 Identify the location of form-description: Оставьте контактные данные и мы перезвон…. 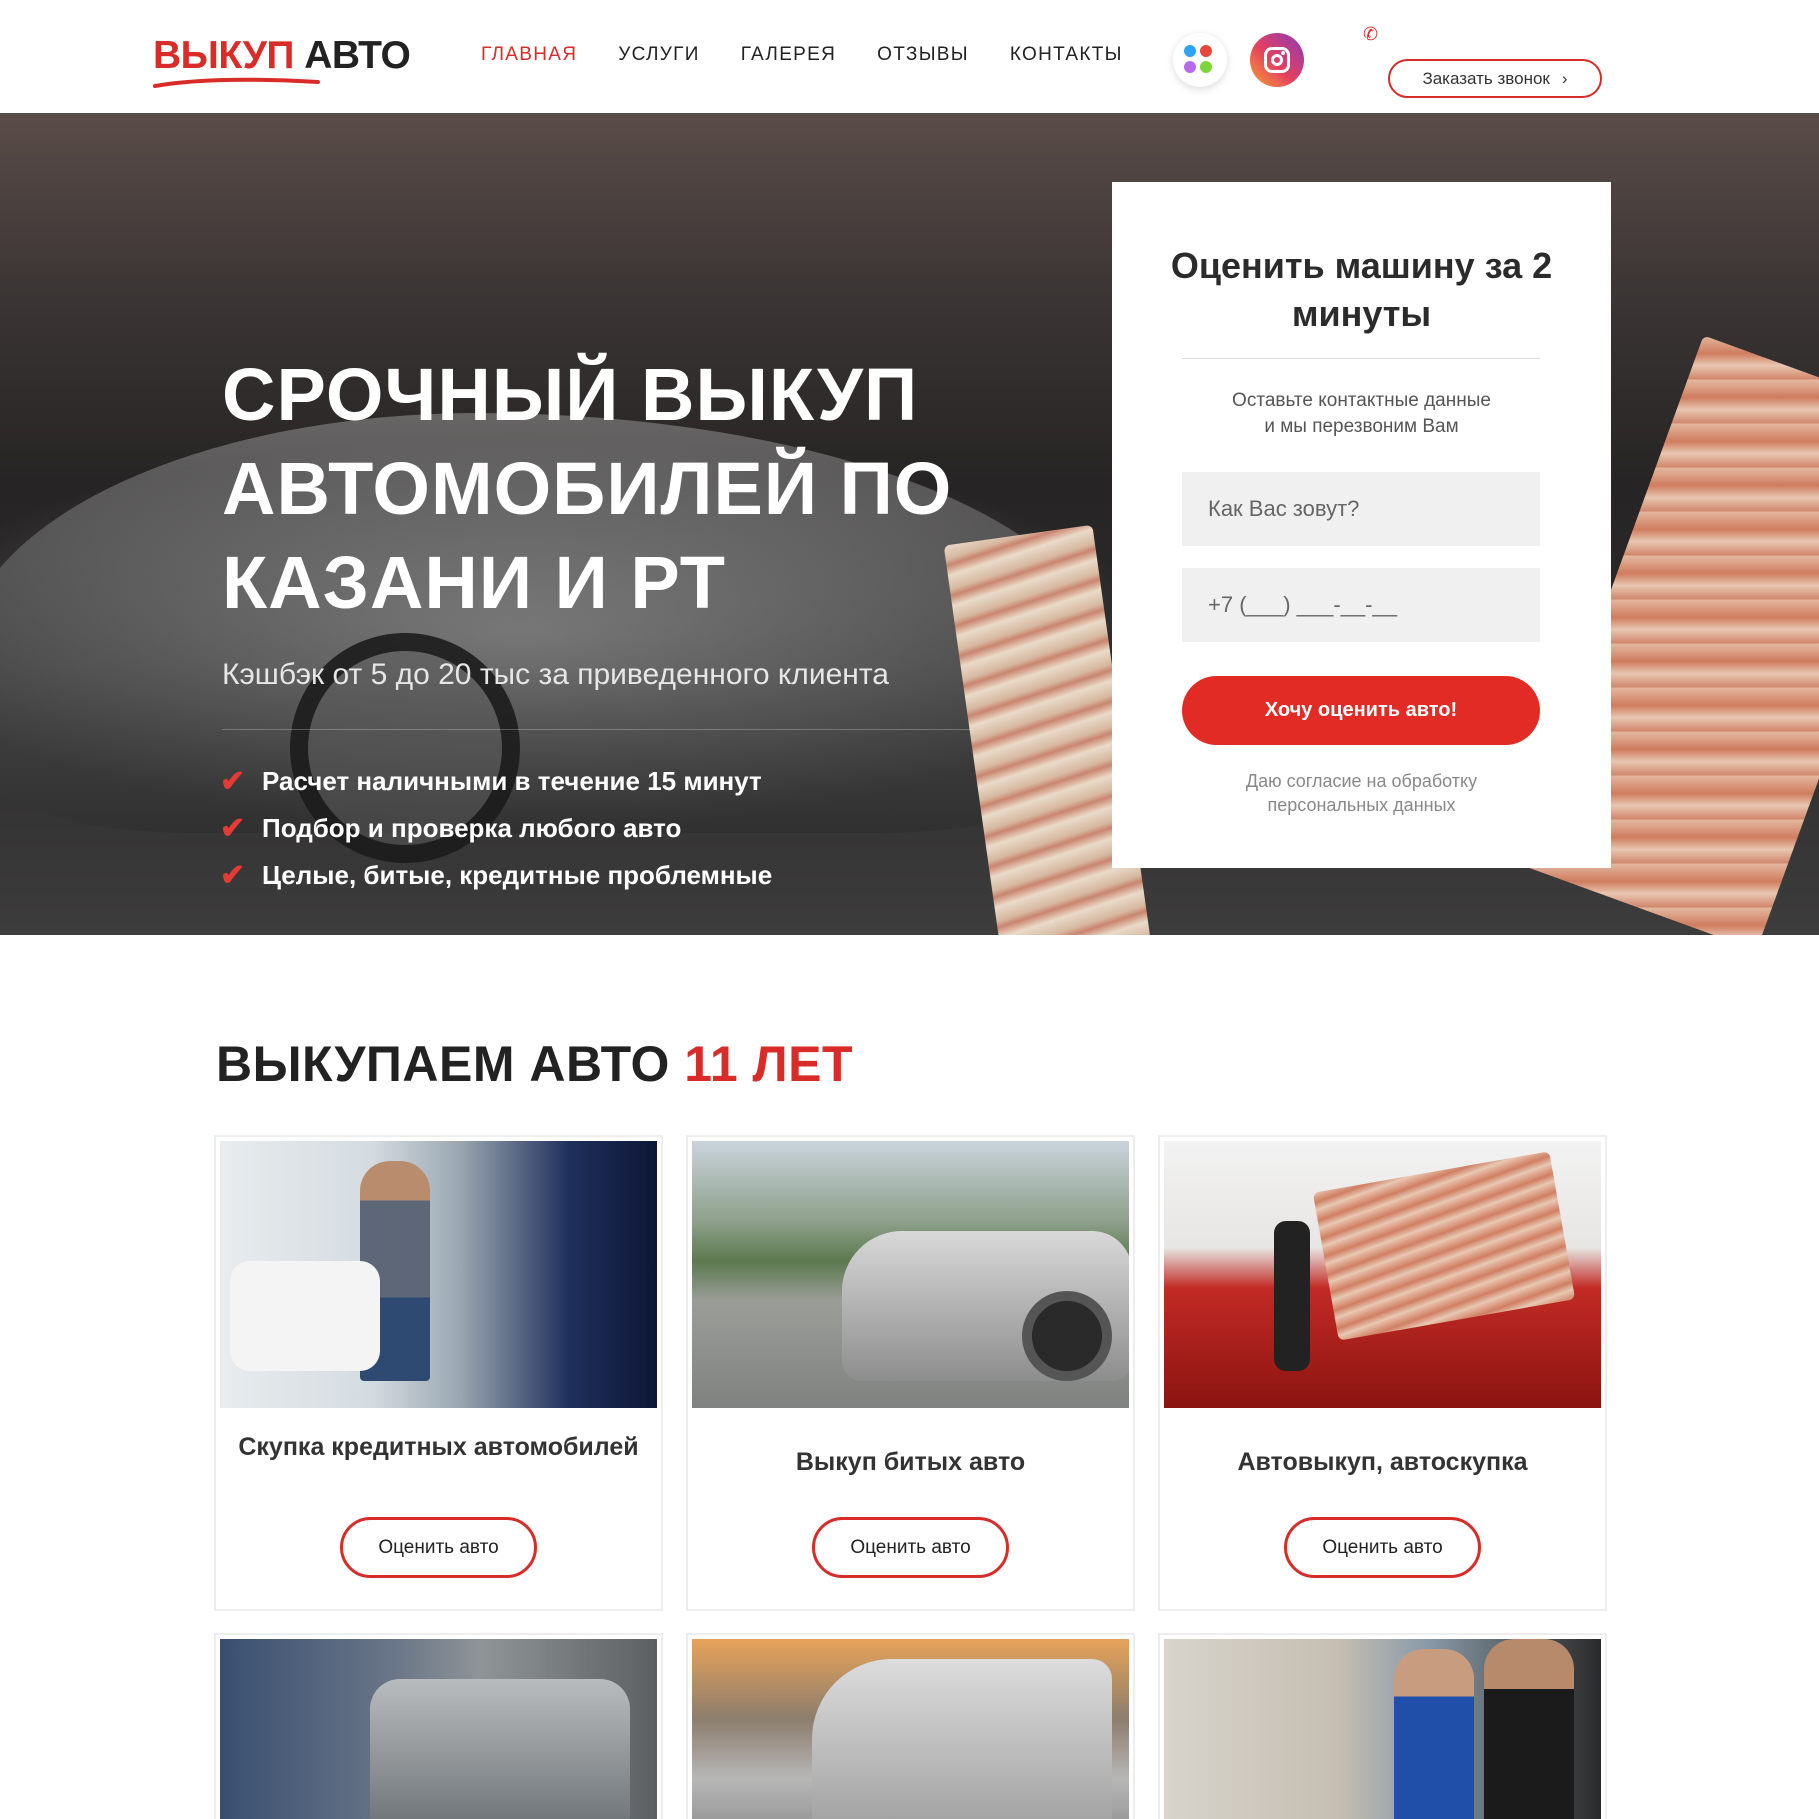
(1361, 413).